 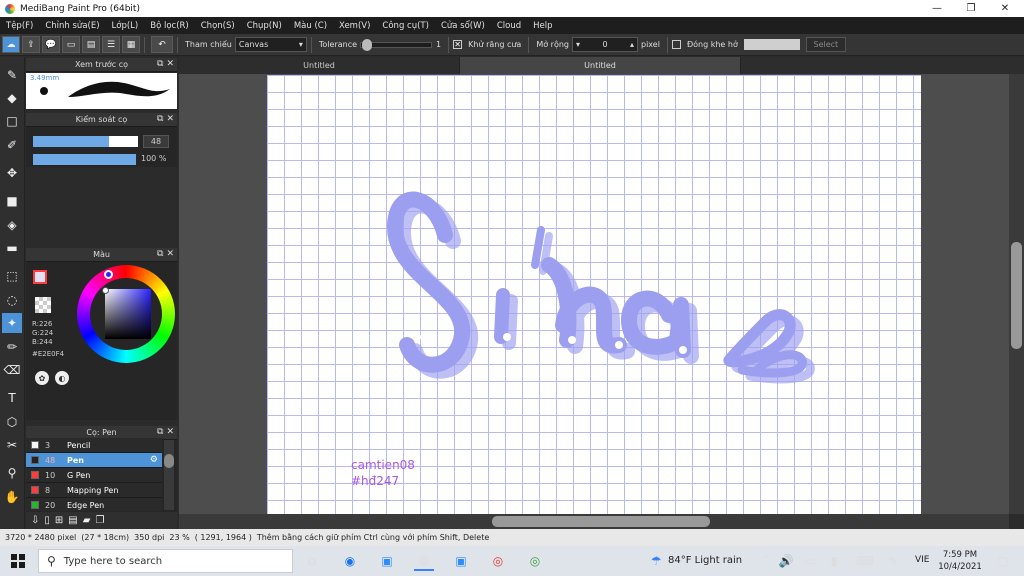 I want to click on magic-wand-tool-icon: ✦, so click(x=12, y=323).